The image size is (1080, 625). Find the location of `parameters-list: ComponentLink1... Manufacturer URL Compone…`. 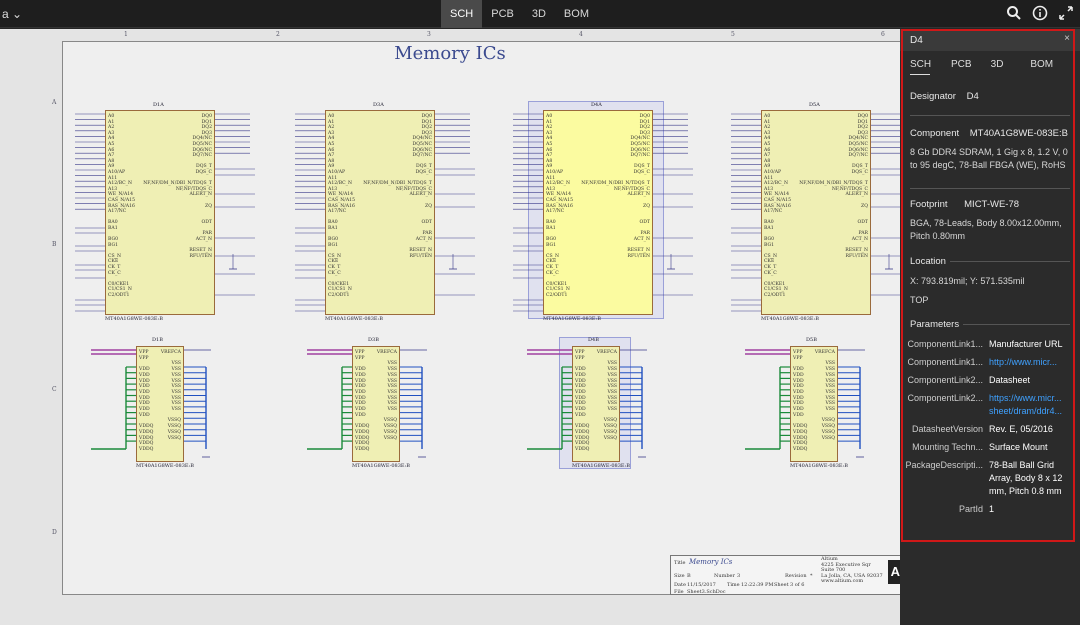

parameters-list: ComponentLink1... Manufacturer URL Compone… is located at coordinates (990, 429).